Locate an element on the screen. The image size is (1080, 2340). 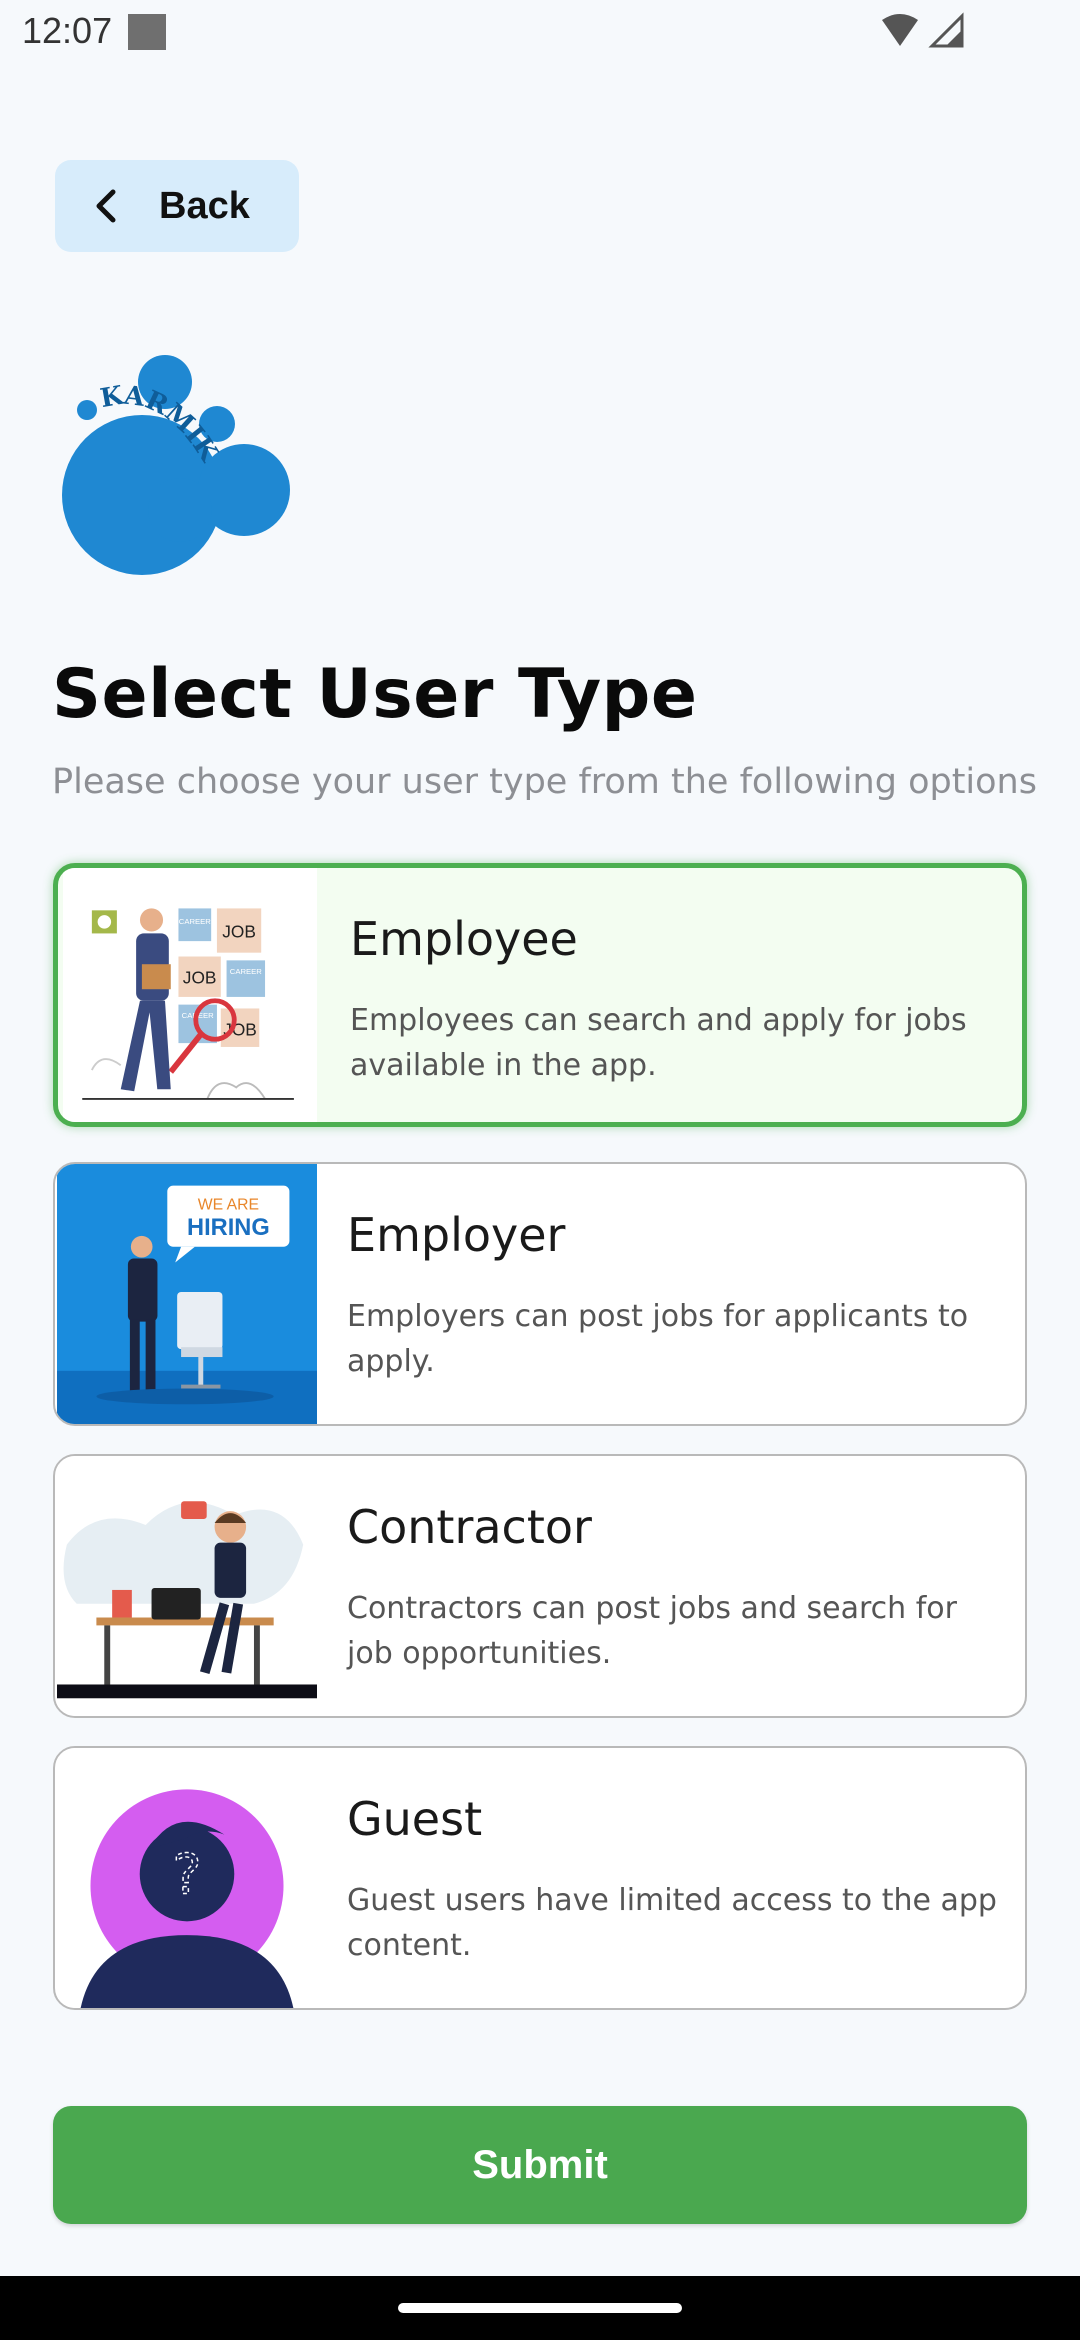
submit-button: Submit is located at coordinates (540, 2165).